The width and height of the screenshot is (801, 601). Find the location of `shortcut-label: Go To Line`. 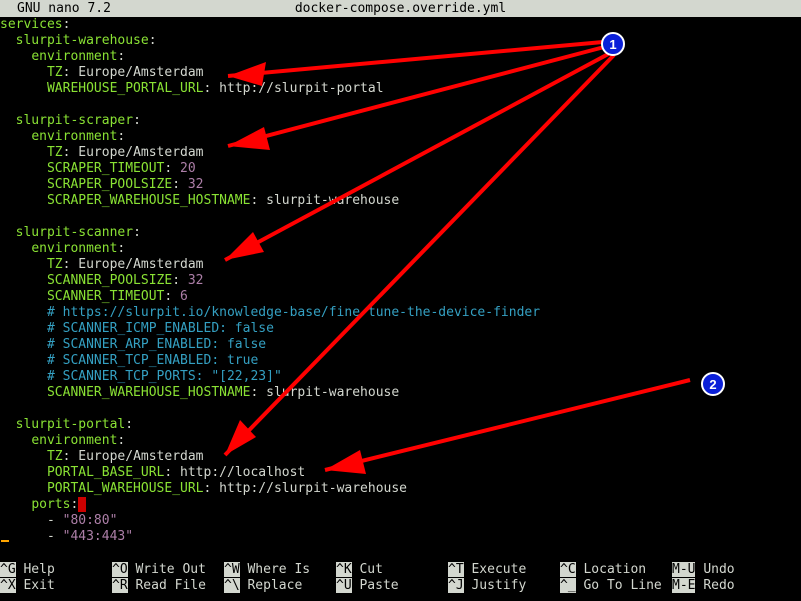

shortcut-label: Go To Line is located at coordinates (622, 585).